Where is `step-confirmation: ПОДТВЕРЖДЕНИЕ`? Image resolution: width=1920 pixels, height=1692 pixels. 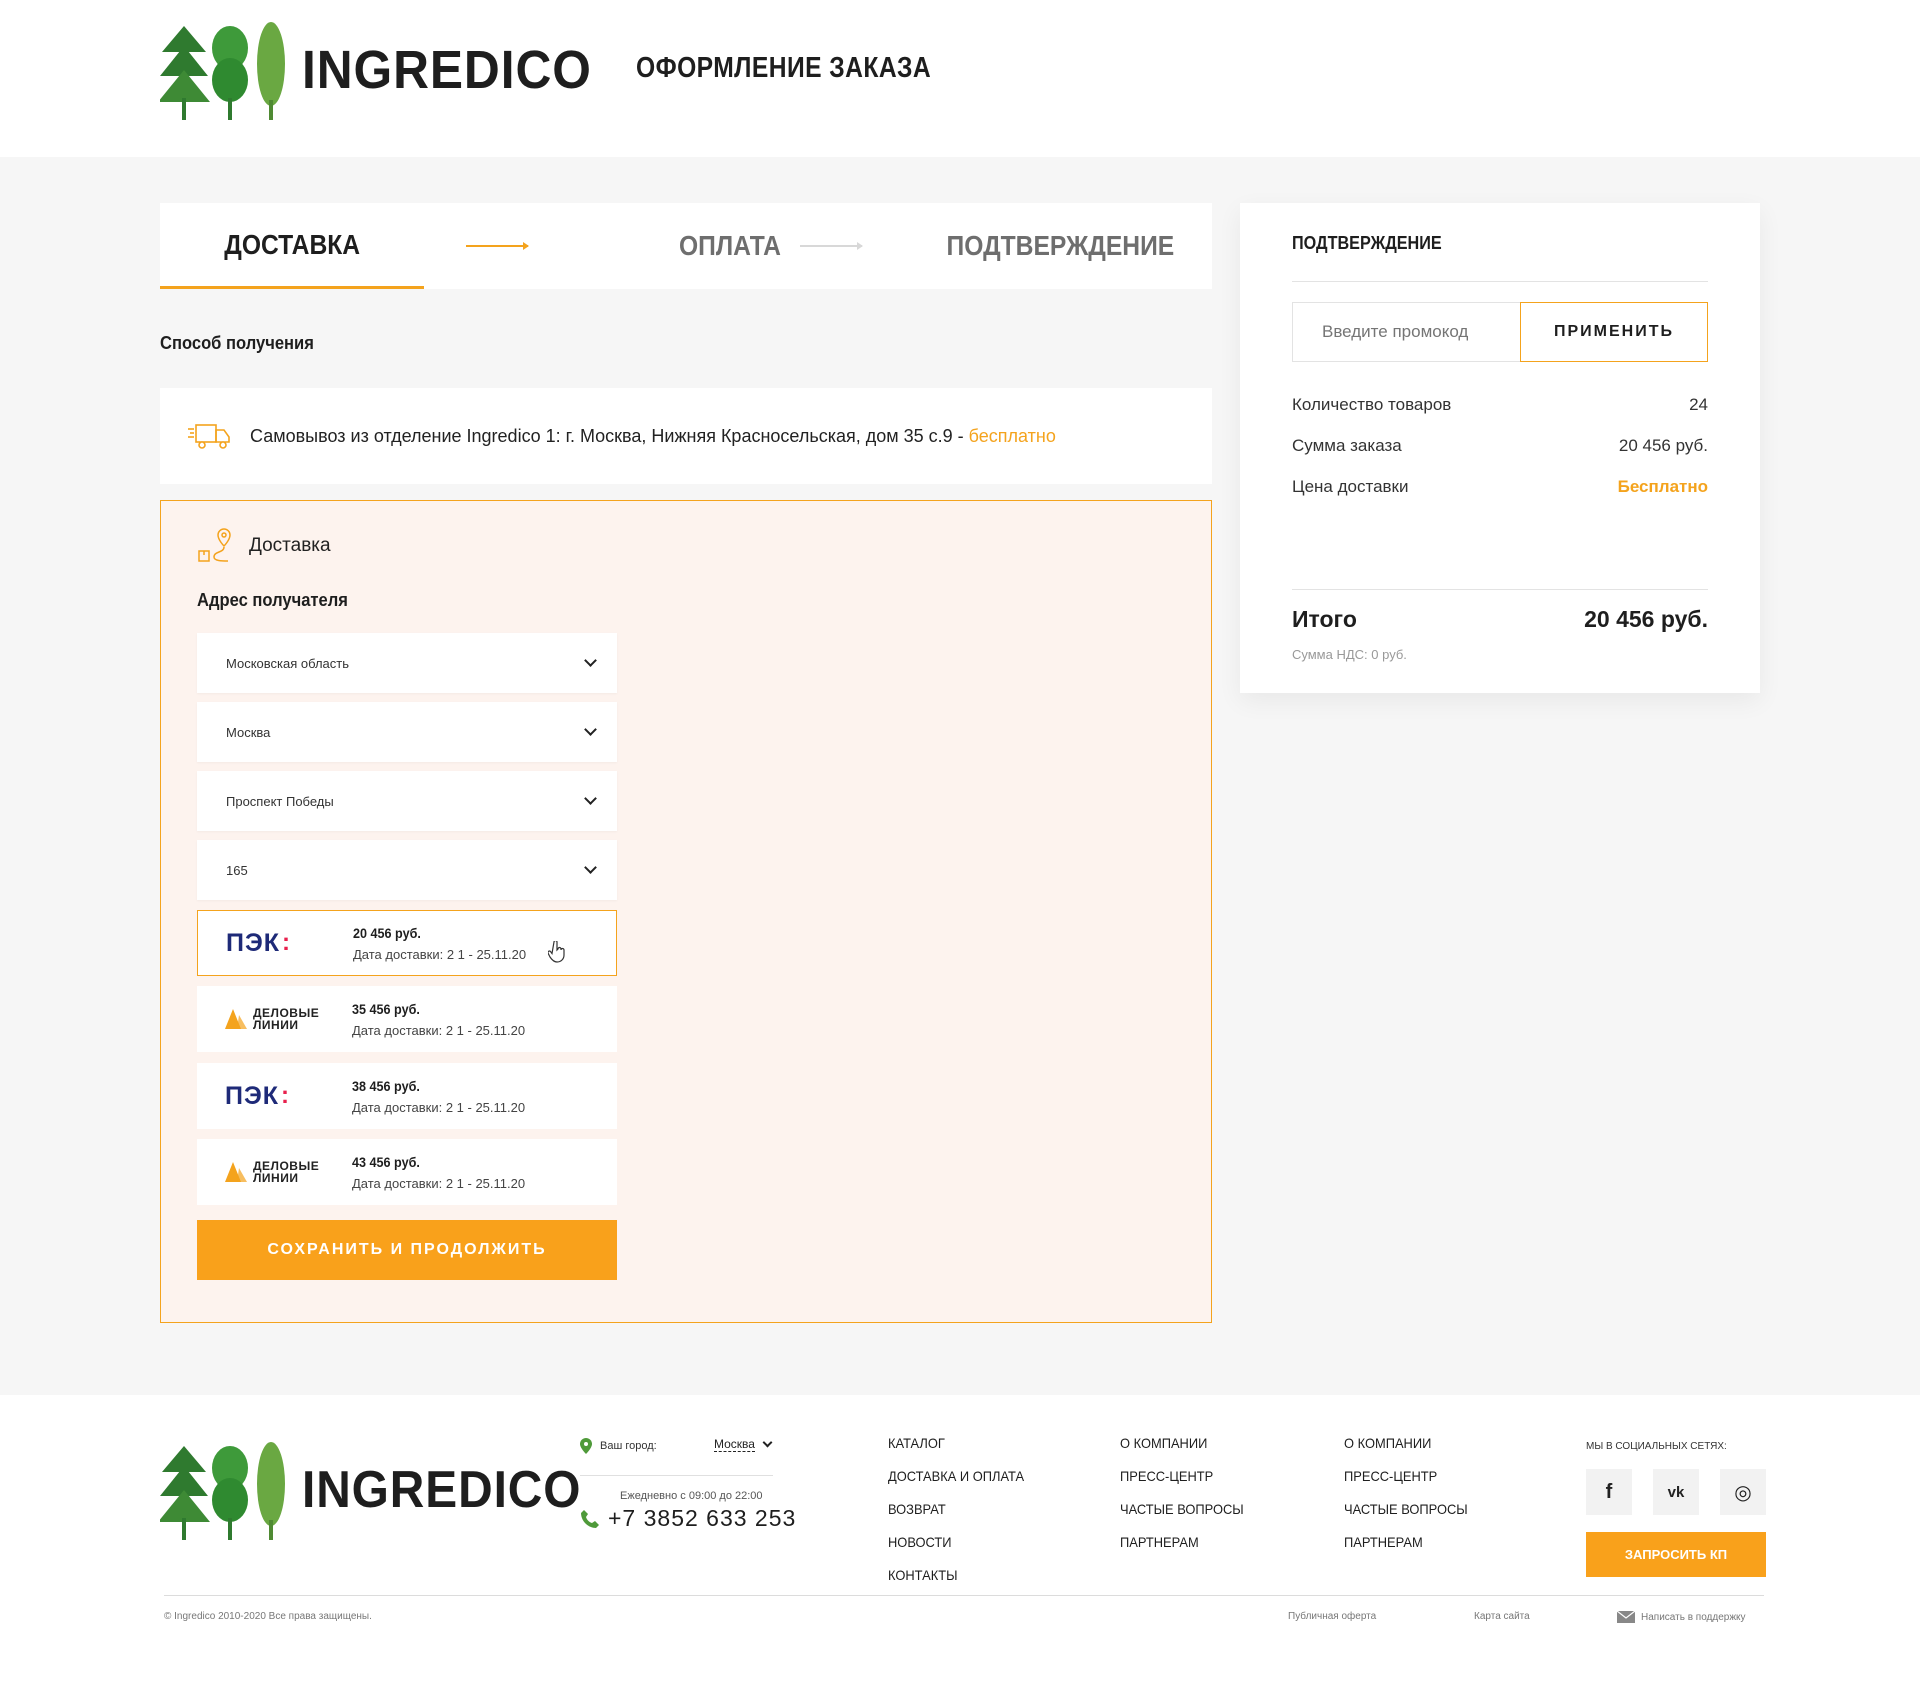 step-confirmation: ПОДТВЕРЖДЕНИЕ is located at coordinates (1060, 246).